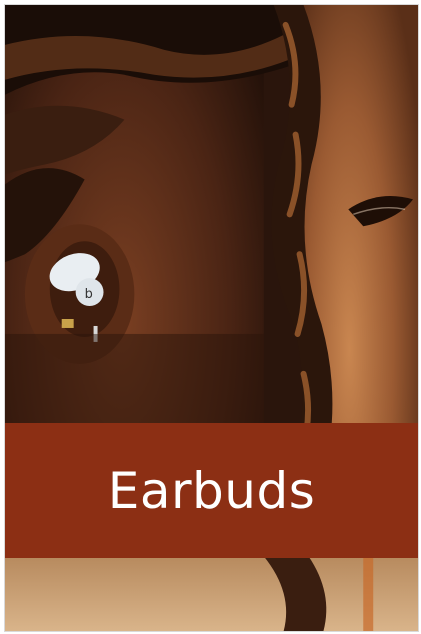 The image size is (421, 634). What do you see at coordinates (89, 294) in the screenshot?
I see `svg-text: b` at bounding box center [89, 294].